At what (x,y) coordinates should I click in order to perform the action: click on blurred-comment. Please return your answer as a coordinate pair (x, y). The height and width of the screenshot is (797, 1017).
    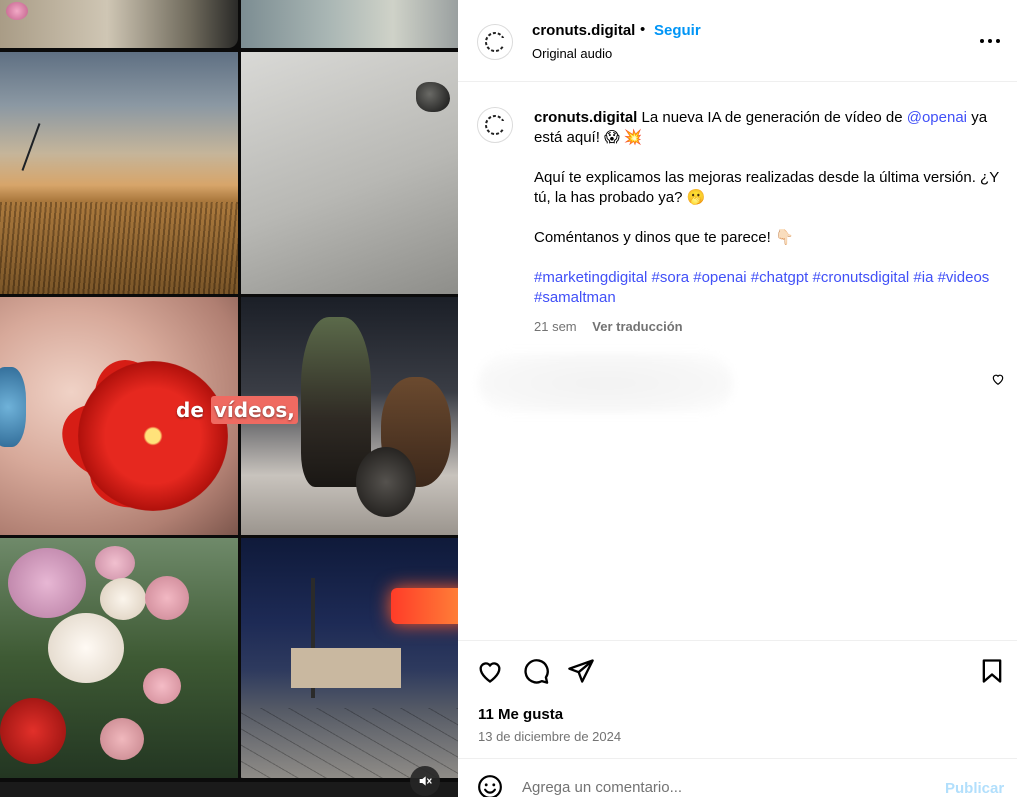
    Looking at the image, I should click on (605, 383).